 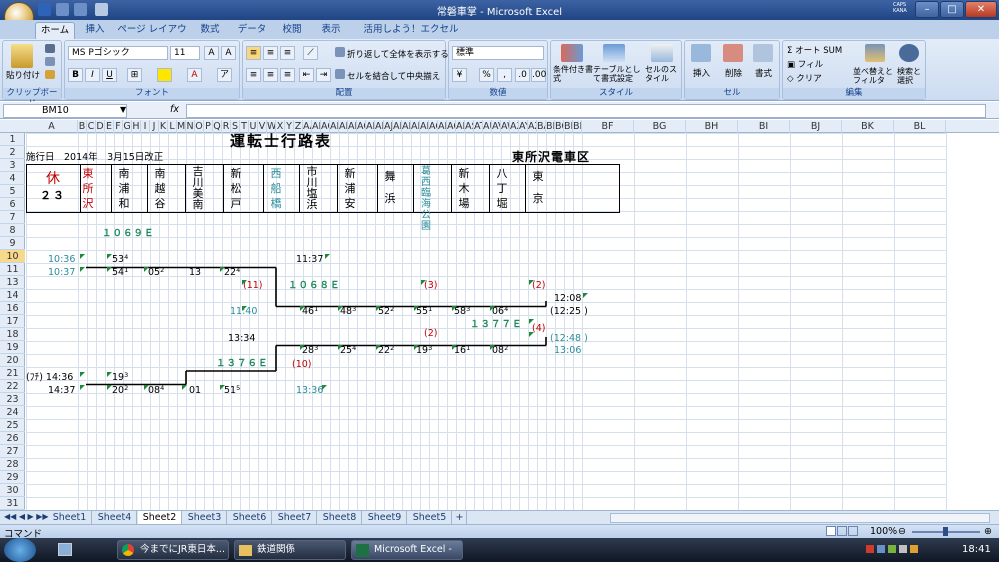 I want to click on column-header: M, so click(x=181, y=126).